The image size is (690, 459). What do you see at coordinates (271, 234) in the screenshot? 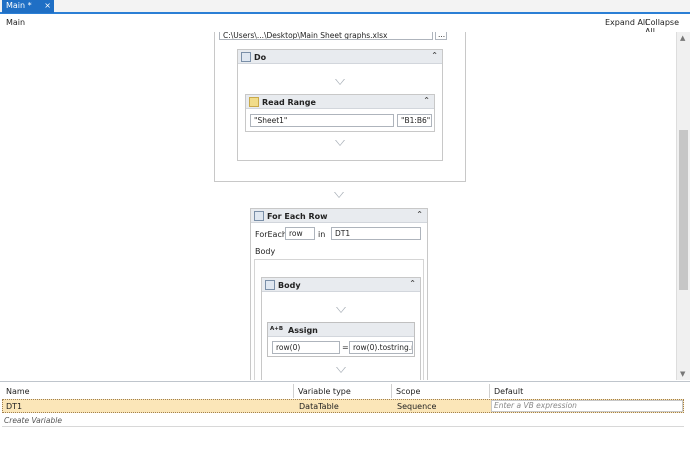
I see `foreach-label: ForEach` at bounding box center [271, 234].